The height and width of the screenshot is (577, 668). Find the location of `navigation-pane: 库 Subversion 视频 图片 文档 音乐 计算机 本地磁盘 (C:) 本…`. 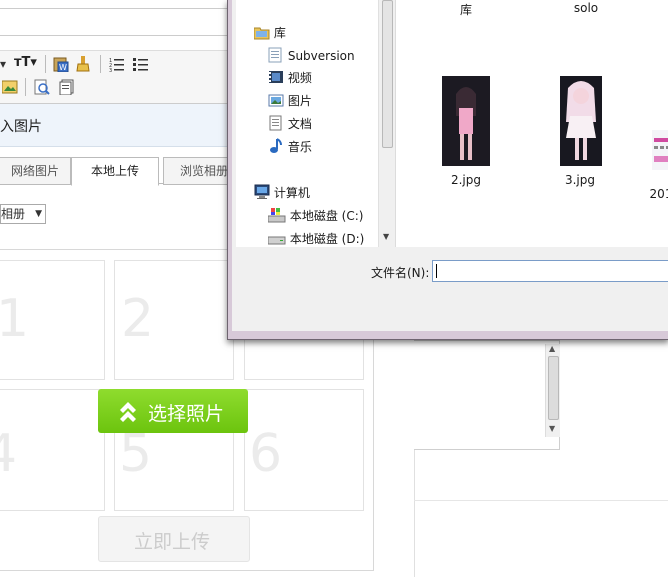

navigation-pane: 库 Subversion 视频 图片 文档 音乐 计算机 本地磁盘 (C:) 本… is located at coordinates (307, 123).